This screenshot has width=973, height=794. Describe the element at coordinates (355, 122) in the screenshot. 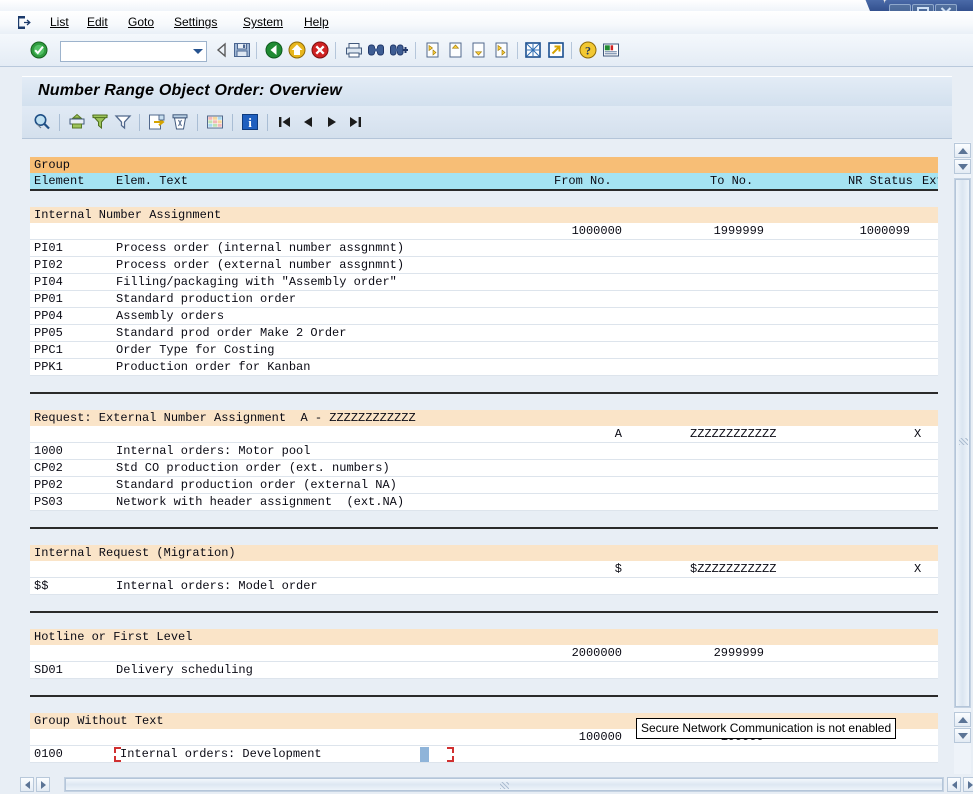

I see `last-icon` at that location.